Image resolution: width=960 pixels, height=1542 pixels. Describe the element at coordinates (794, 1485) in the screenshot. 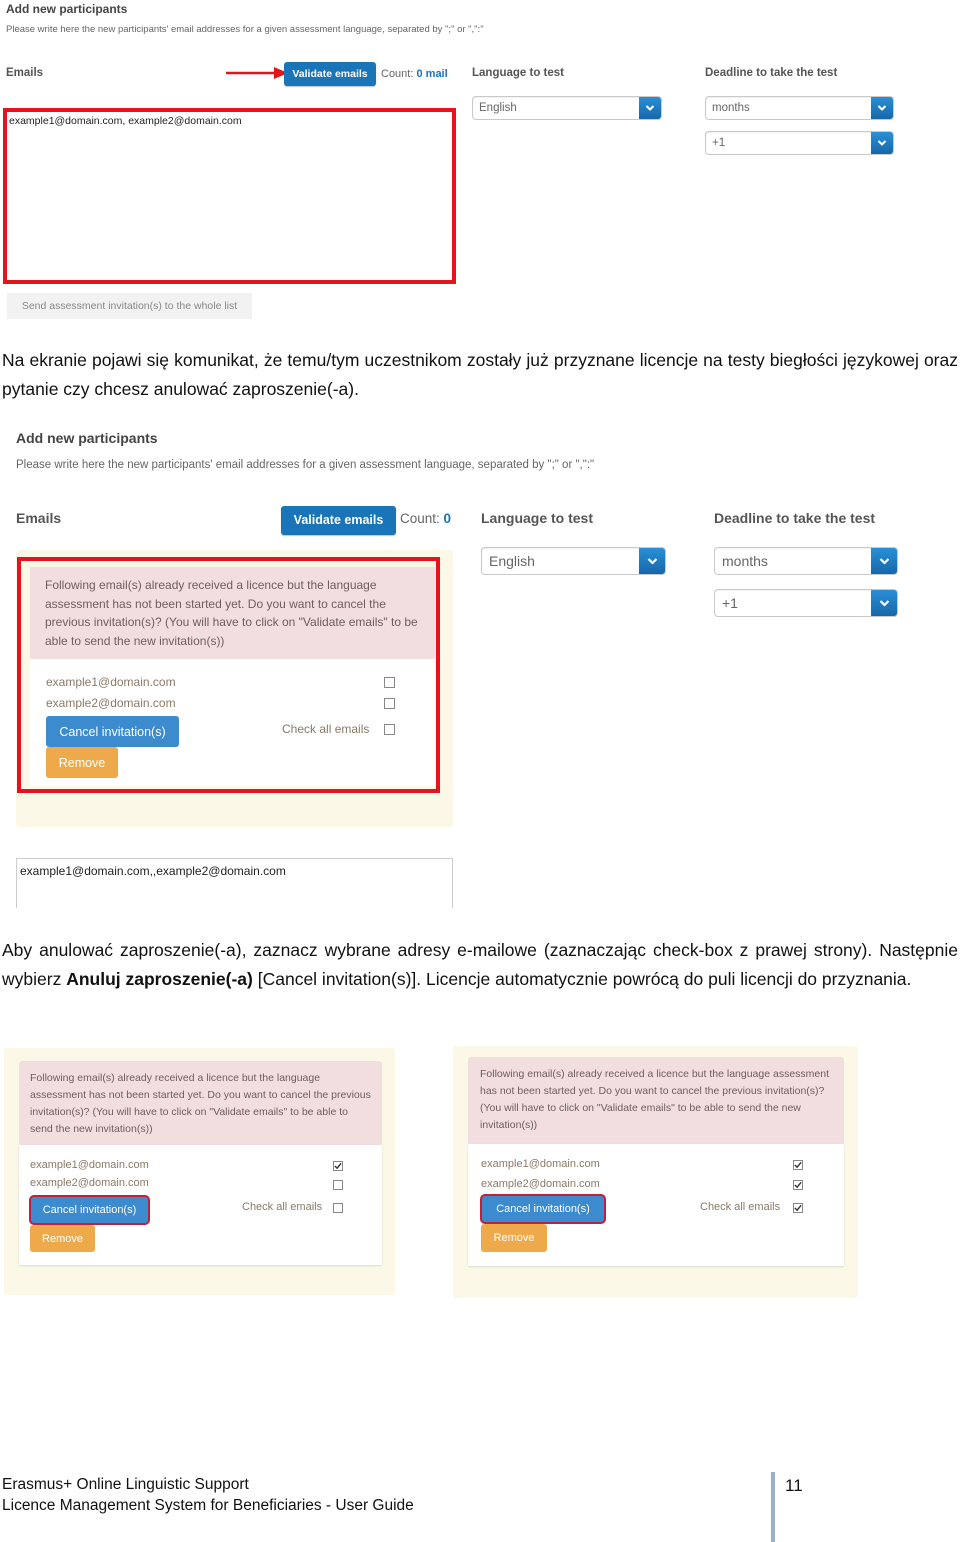

I see `page-number: 11` at that location.